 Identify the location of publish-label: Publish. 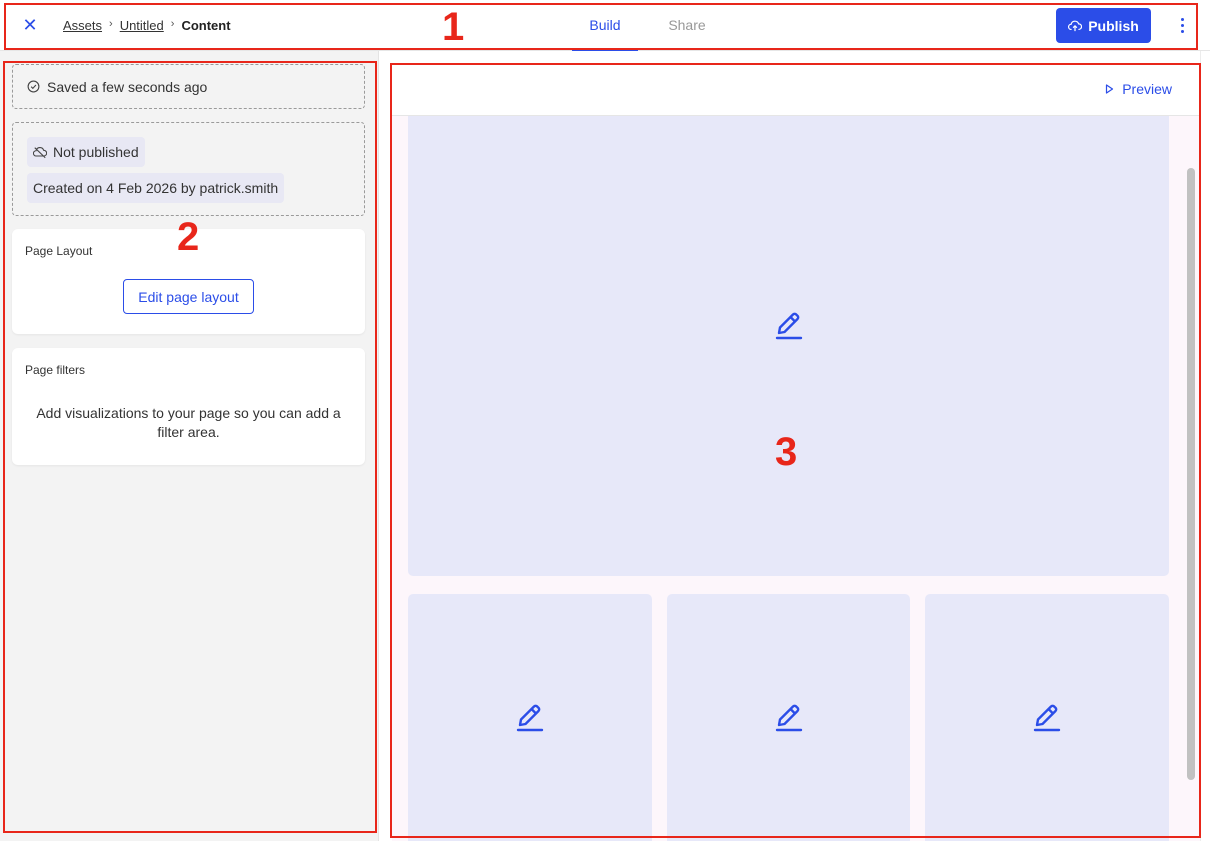
(1113, 25).